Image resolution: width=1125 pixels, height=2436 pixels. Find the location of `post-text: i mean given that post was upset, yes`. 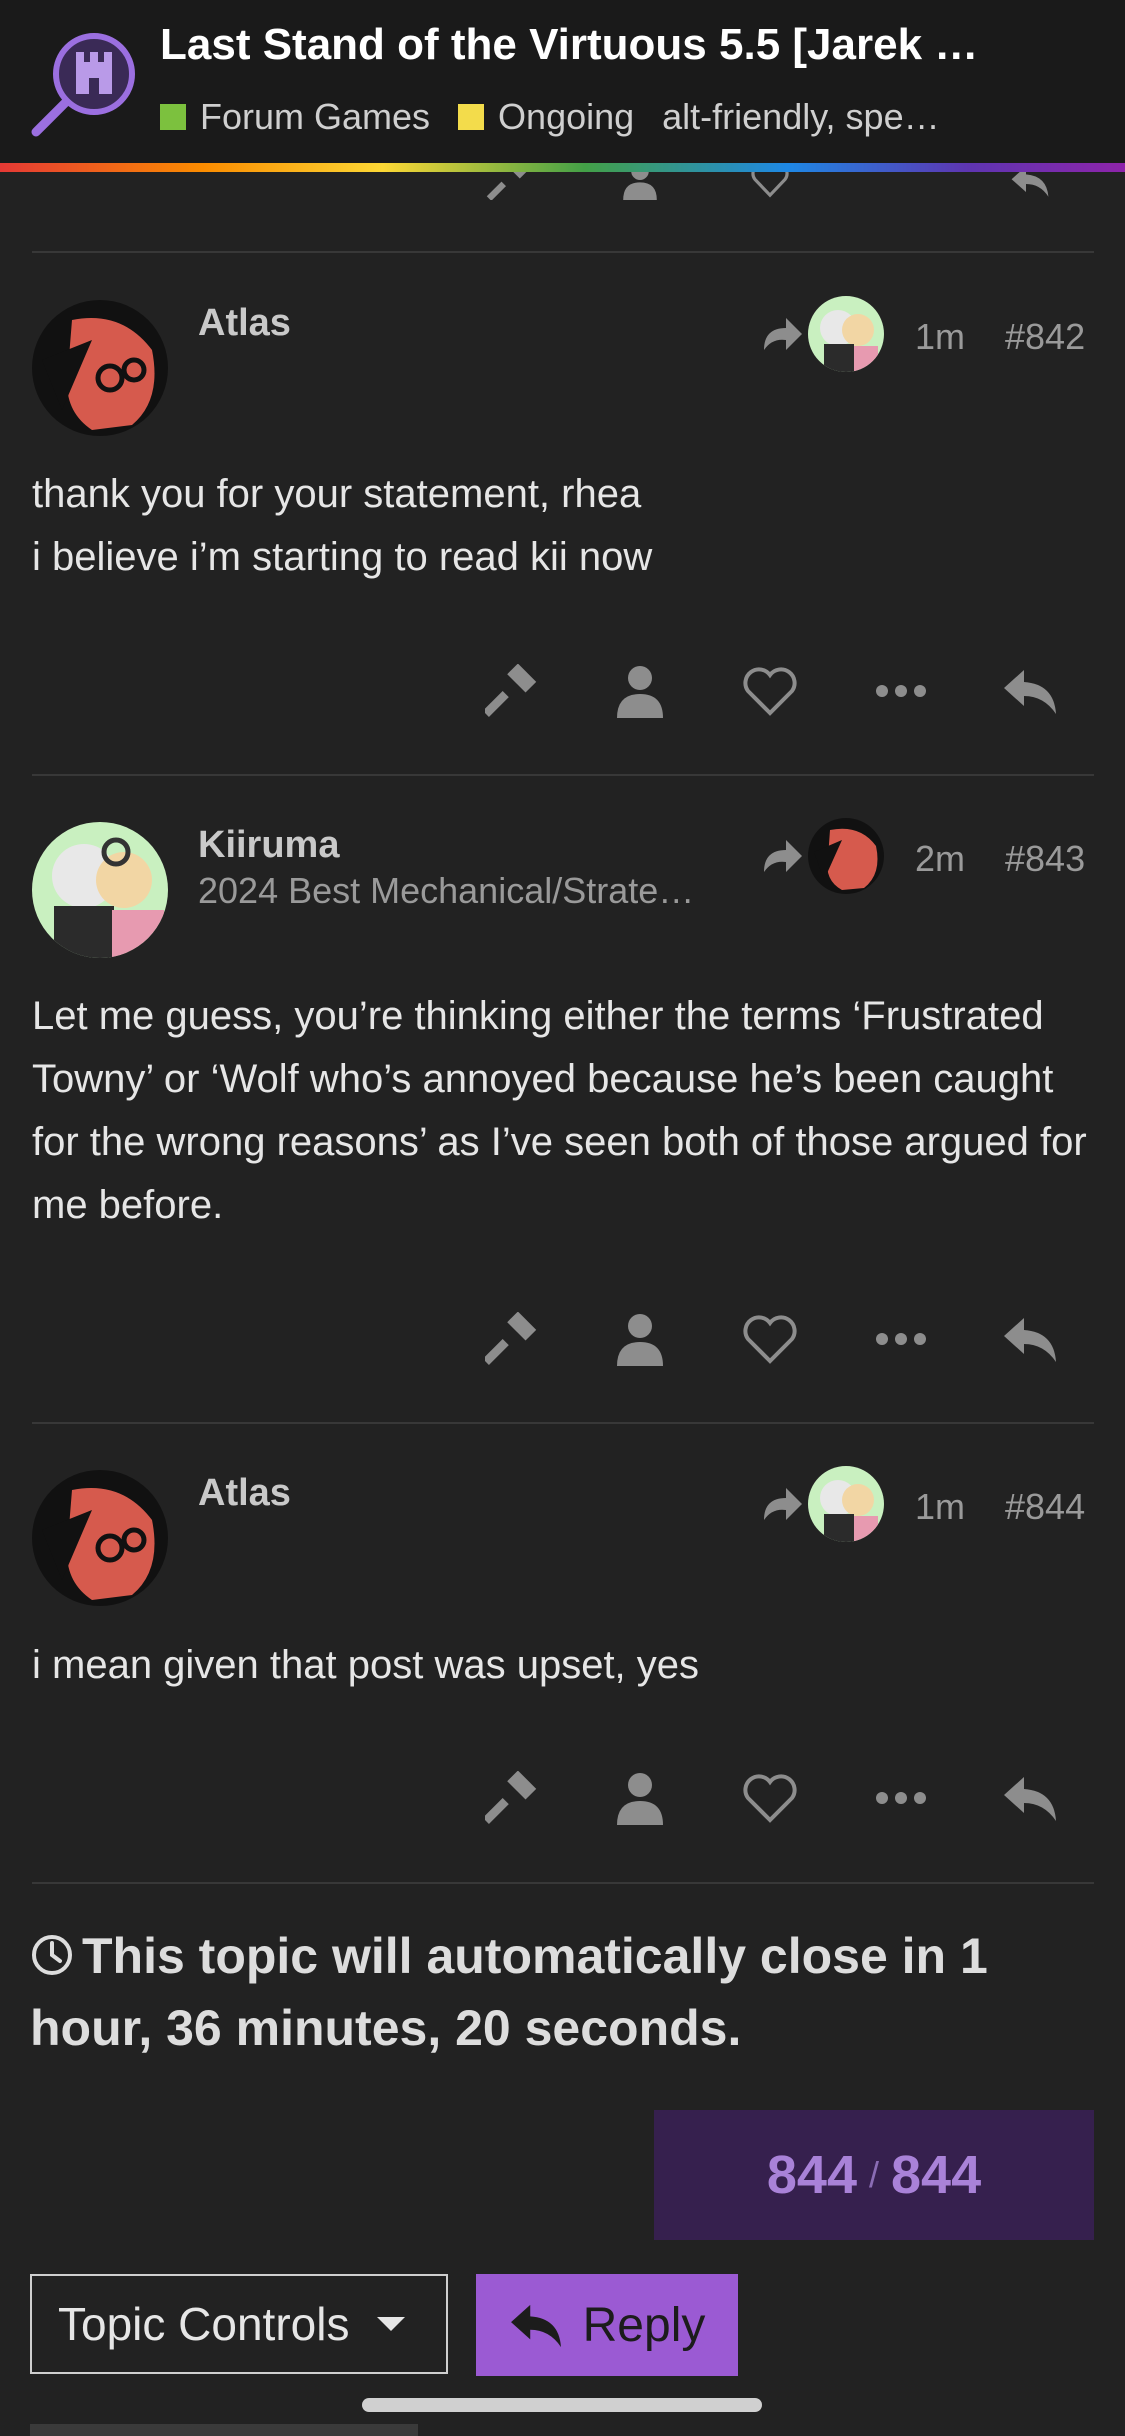

post-text: i mean given that post was upset, yes is located at coordinates (366, 1665).